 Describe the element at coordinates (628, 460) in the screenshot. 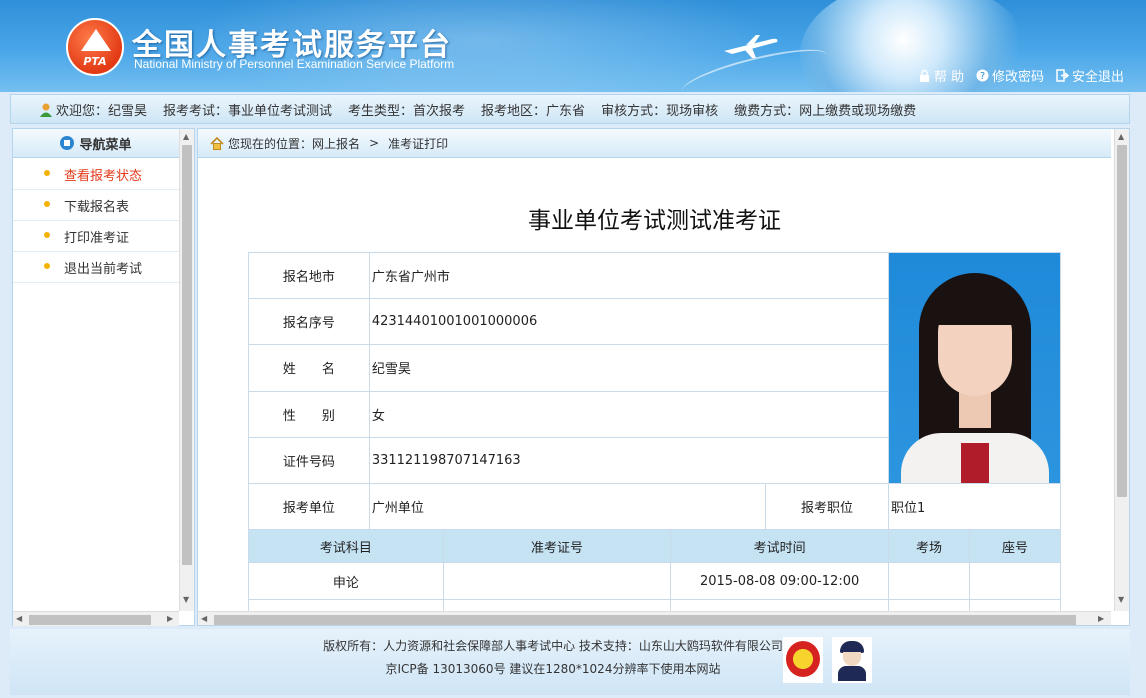

I see `field-value: 331121198707147163` at that location.